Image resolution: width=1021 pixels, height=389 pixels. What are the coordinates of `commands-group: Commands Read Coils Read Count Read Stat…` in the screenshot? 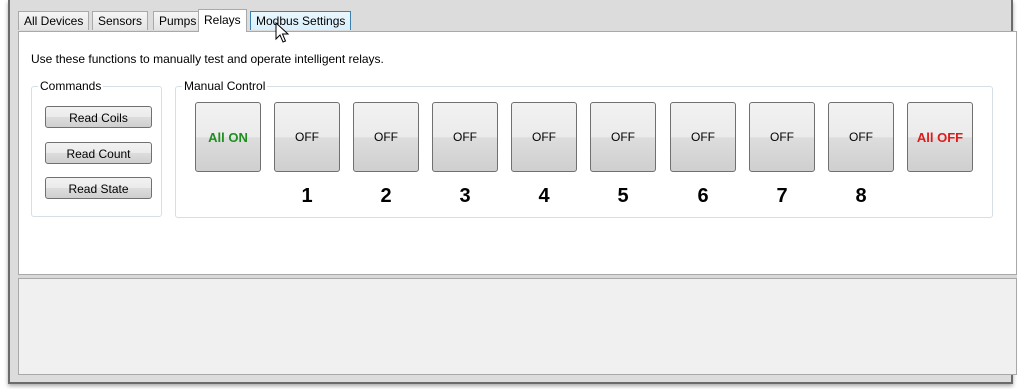 It's located at (96, 148).